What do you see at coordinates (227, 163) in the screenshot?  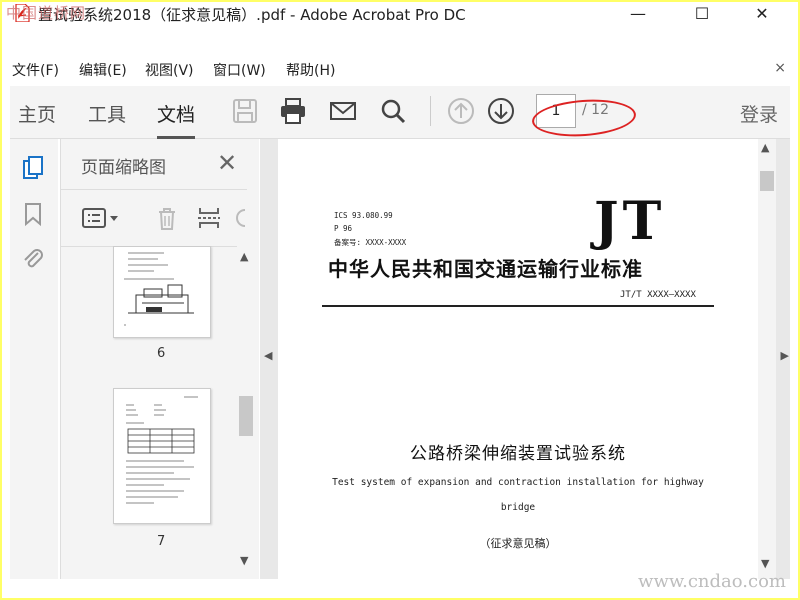 I see `close-panel-button: ✕` at bounding box center [227, 163].